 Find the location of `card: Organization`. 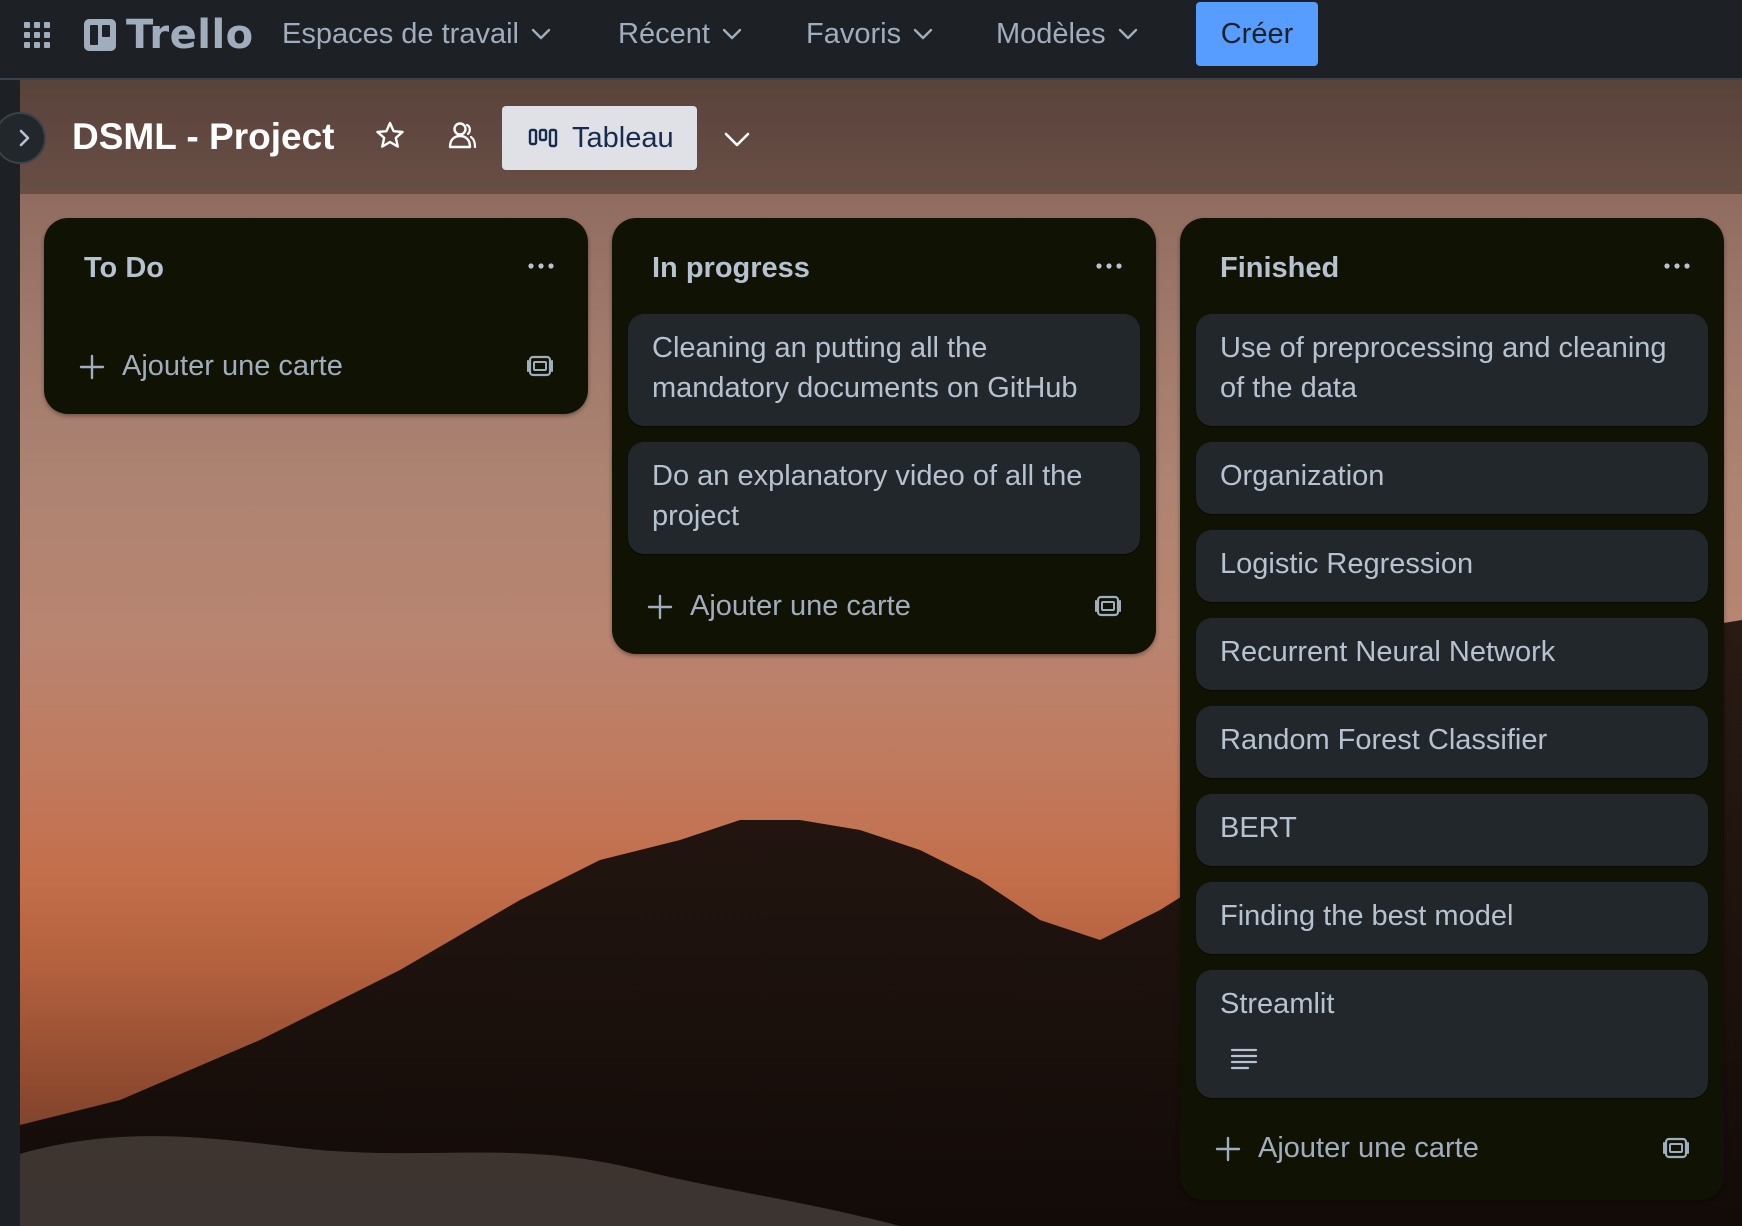

card: Organization is located at coordinates (1452, 478).